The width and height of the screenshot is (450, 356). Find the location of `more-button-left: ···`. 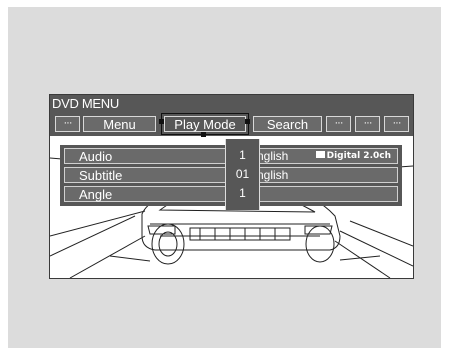

more-button-left: ··· is located at coordinates (67, 124).